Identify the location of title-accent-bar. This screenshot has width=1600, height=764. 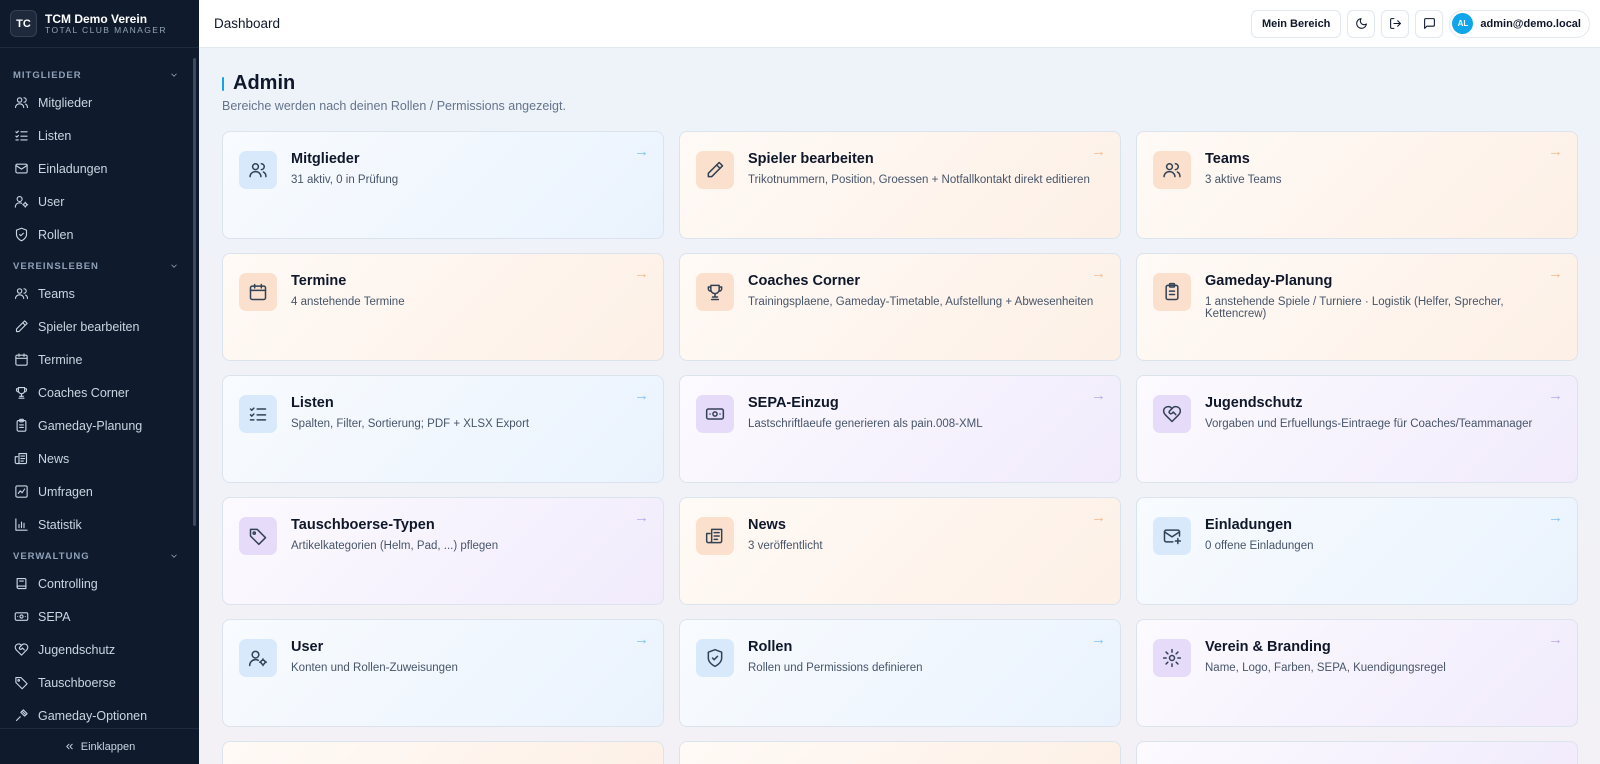
(223, 83).